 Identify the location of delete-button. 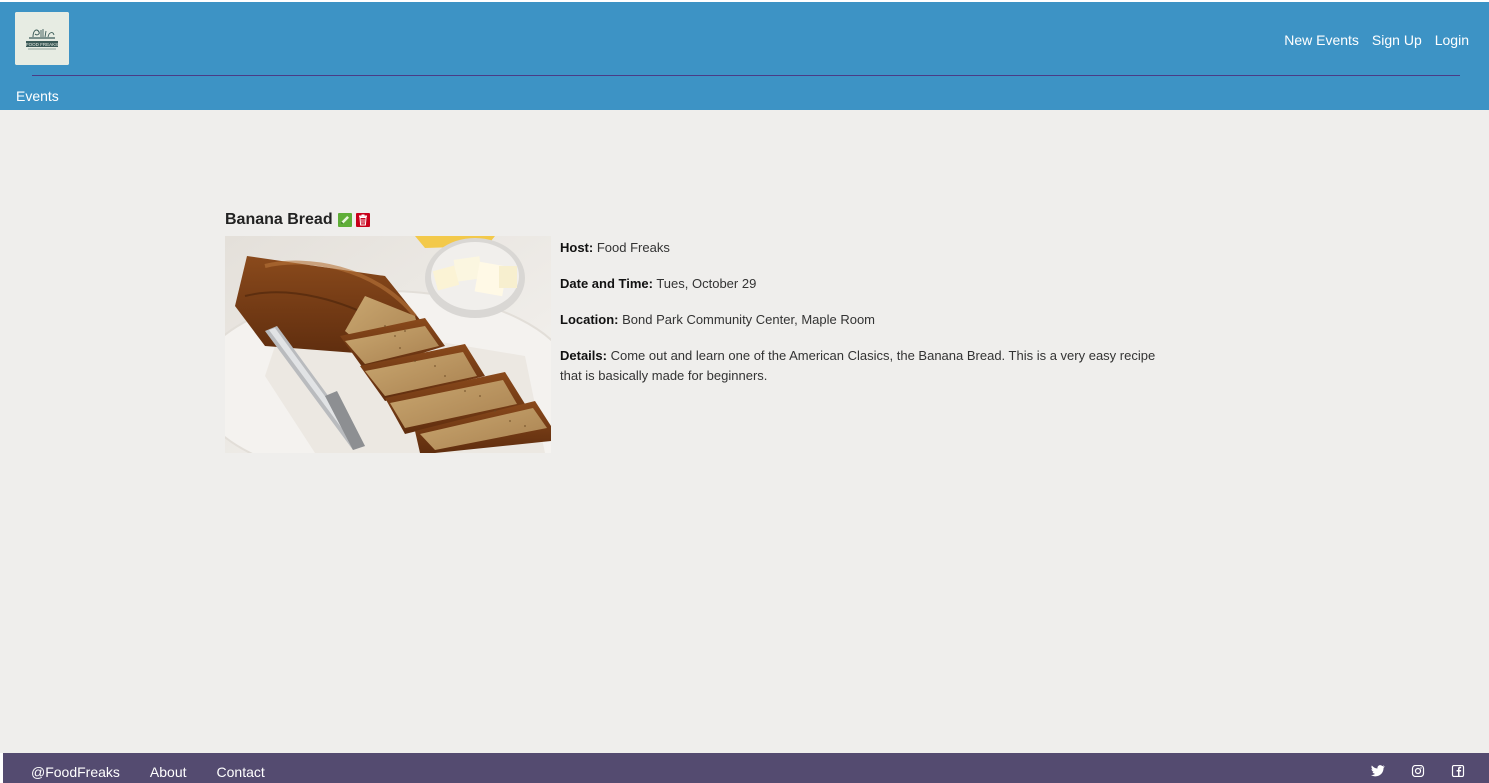
(362, 220).